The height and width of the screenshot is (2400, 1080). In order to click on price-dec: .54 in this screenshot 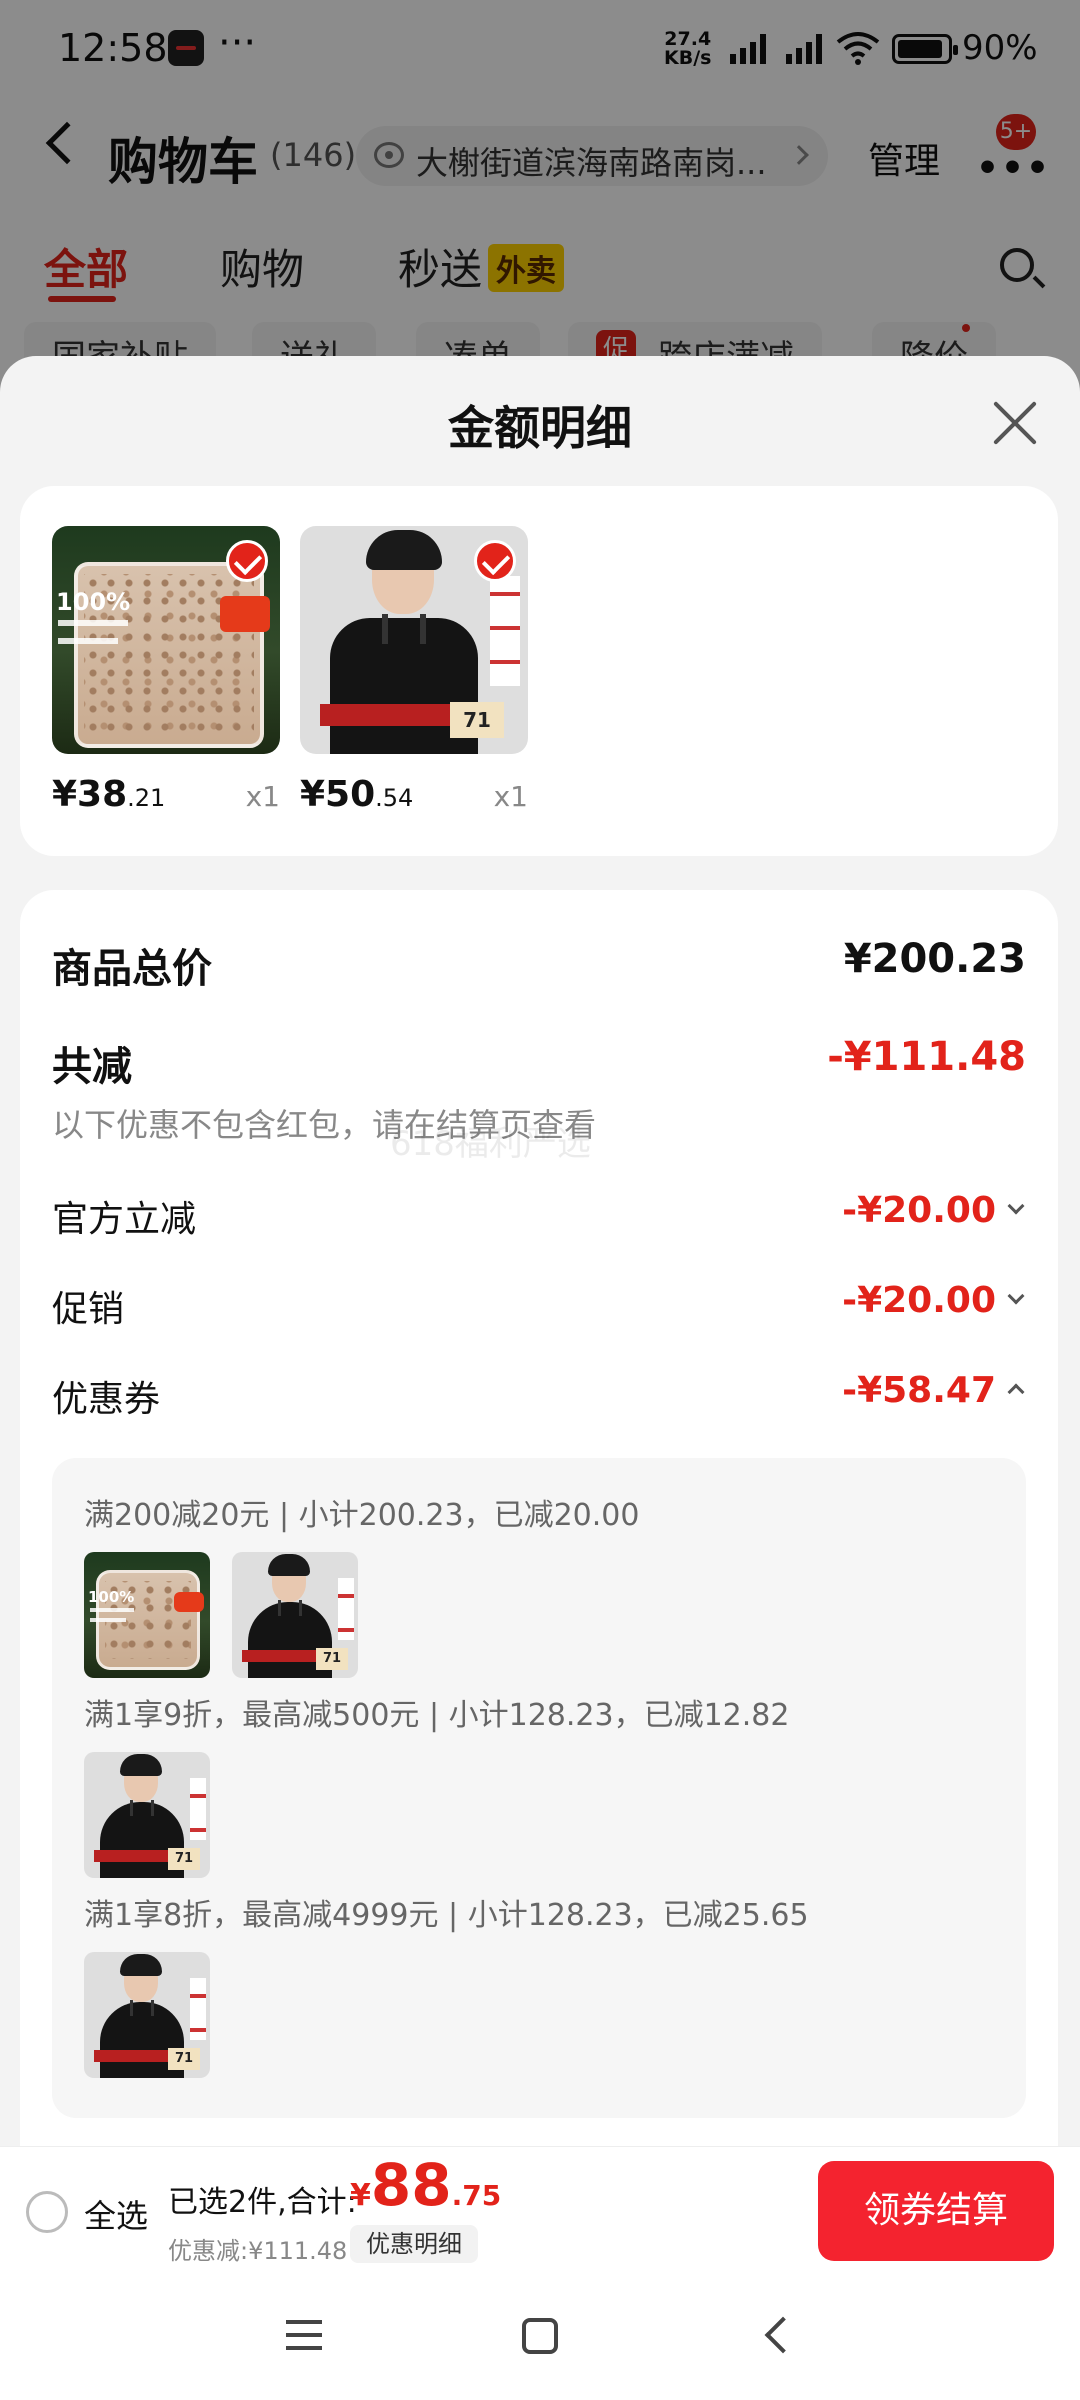, I will do `click(394, 798)`.